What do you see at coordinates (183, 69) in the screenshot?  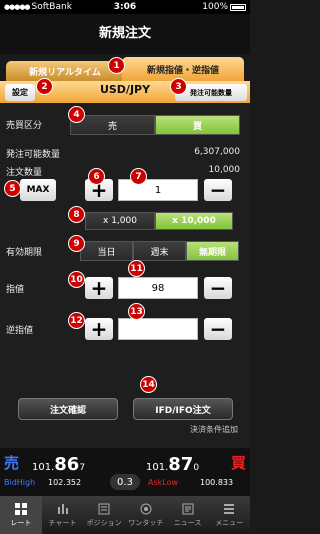 I see `tab-limit-stop: 新規指値・逆指値` at bounding box center [183, 69].